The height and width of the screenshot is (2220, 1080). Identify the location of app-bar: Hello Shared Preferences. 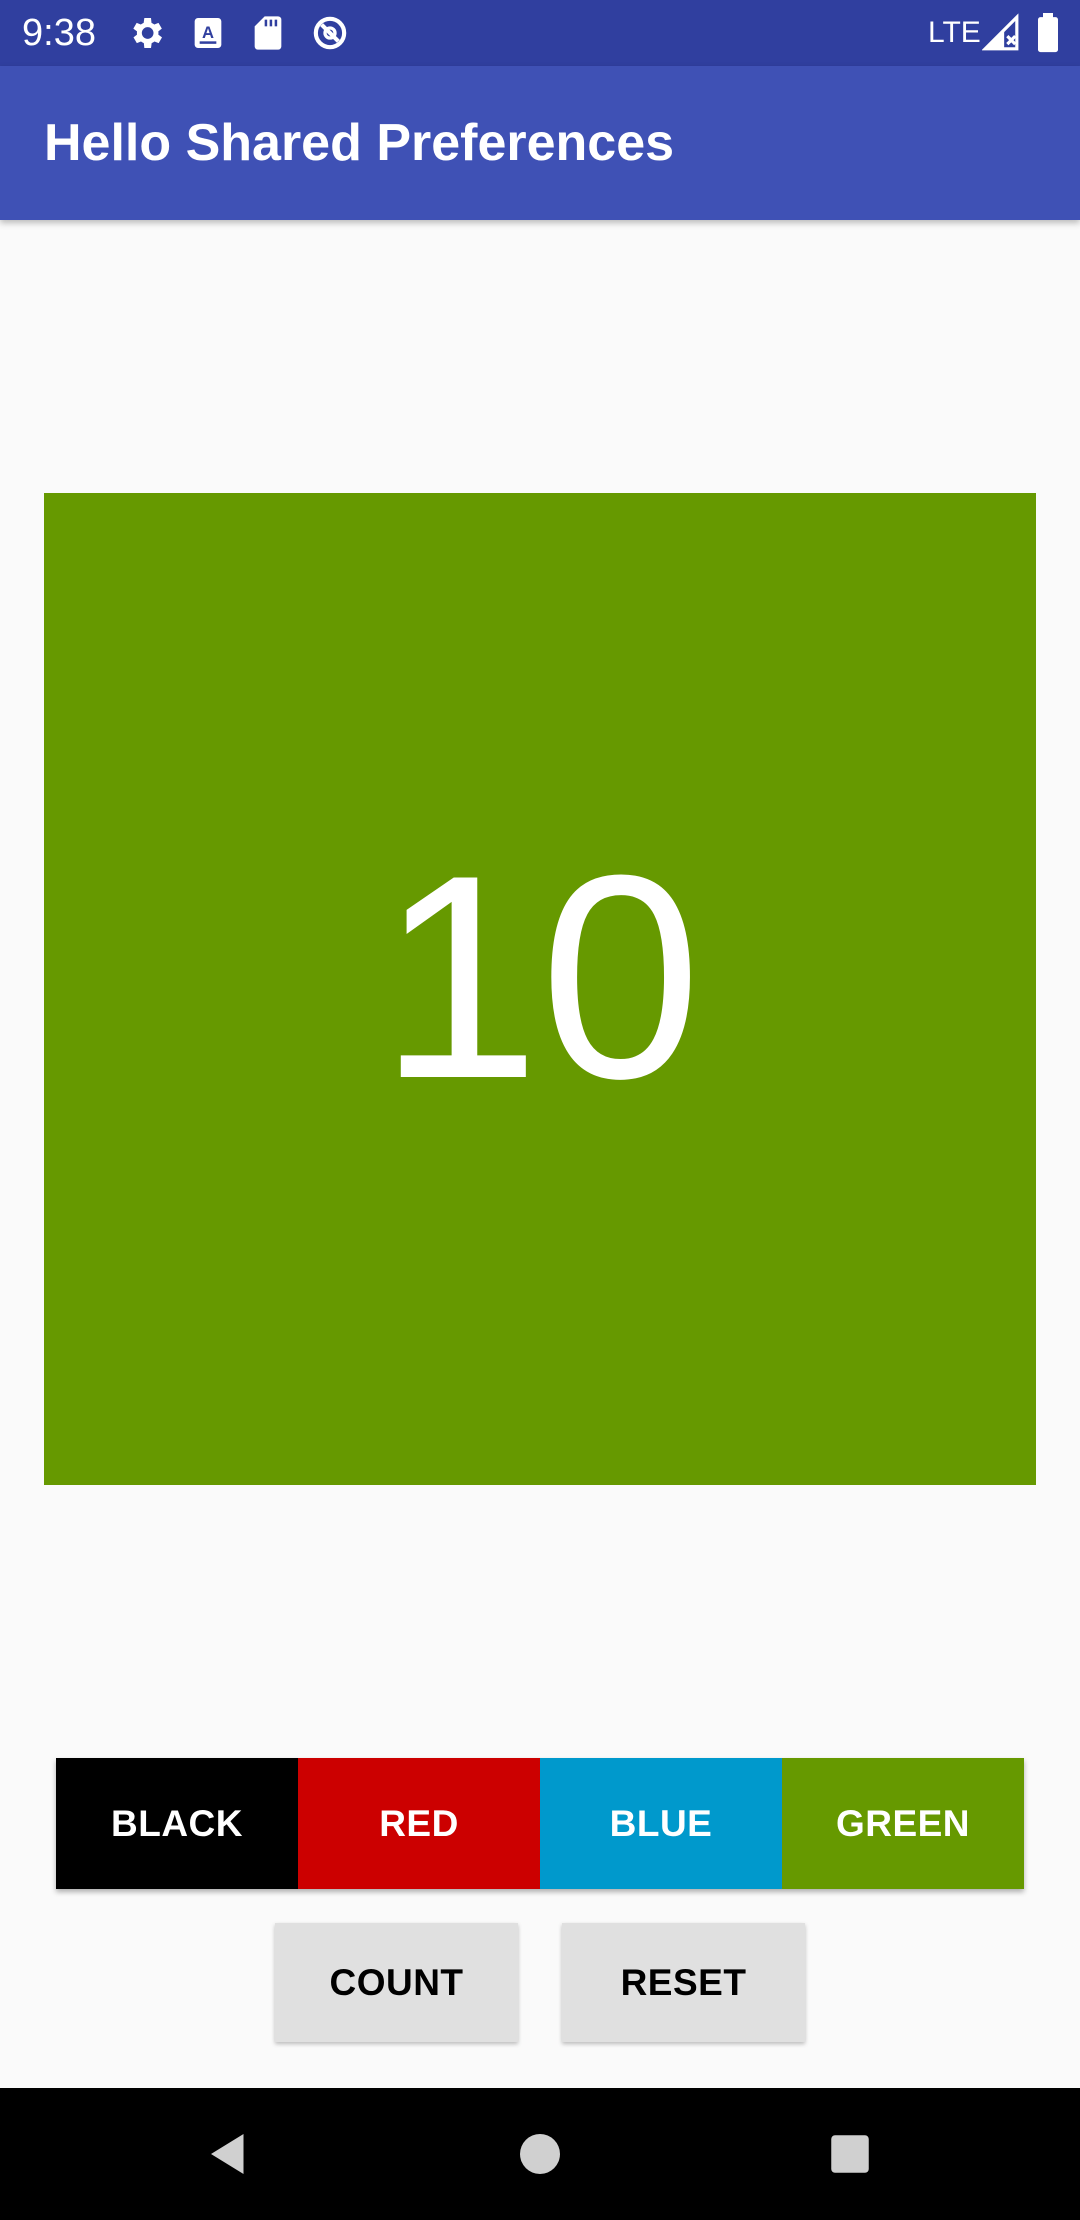
(540, 143).